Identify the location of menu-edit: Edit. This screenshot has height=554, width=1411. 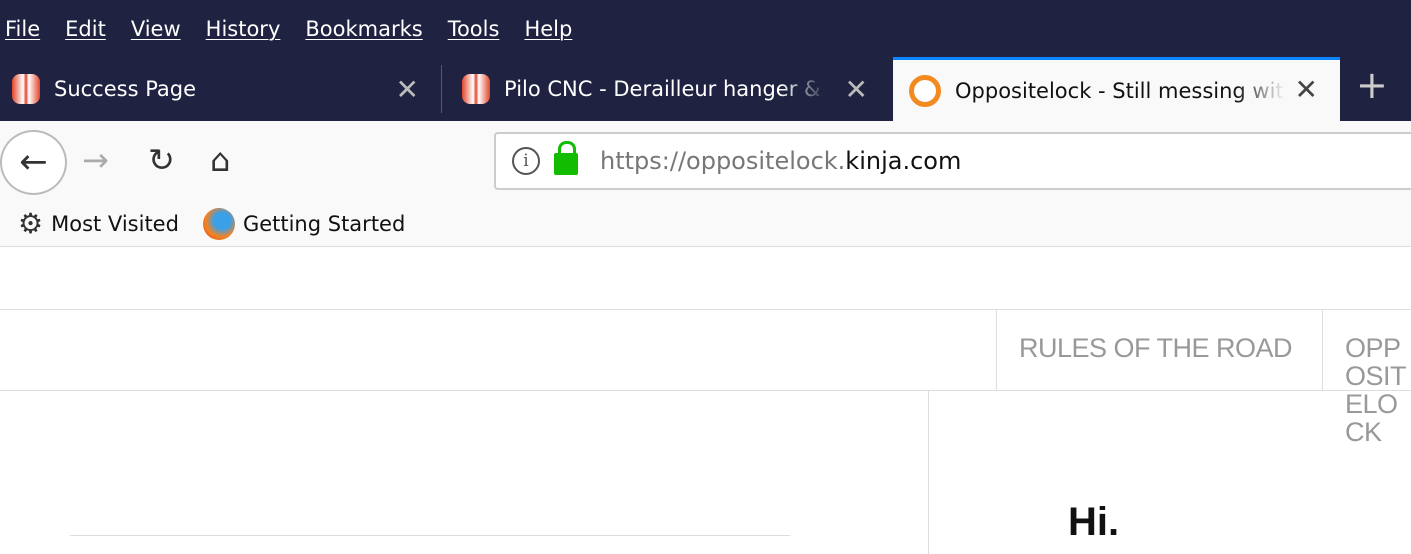
(85, 29).